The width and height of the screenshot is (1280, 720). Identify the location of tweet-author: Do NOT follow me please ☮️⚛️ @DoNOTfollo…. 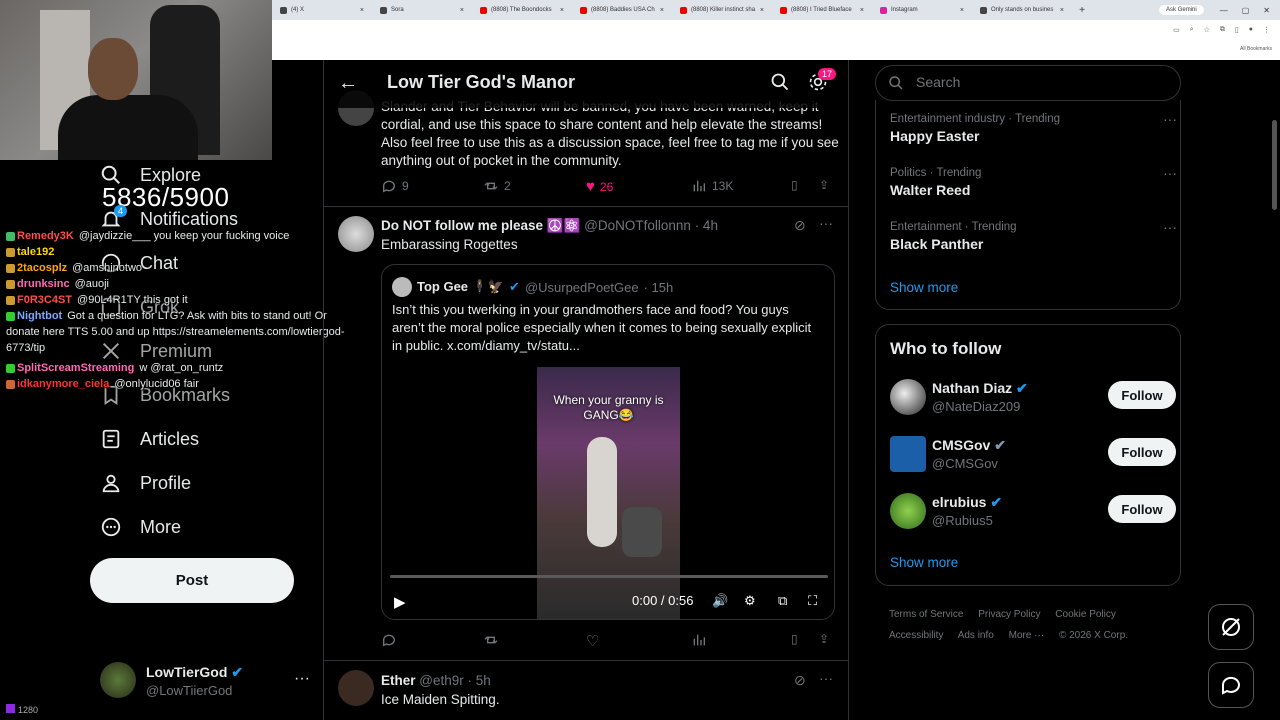
(549, 226).